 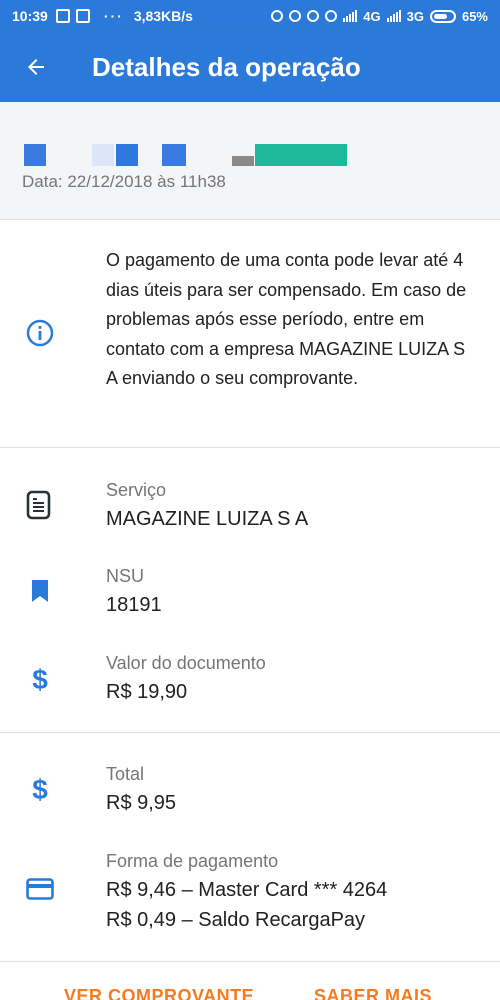 I want to click on bluetooth-icon, so click(x=313, y=16).